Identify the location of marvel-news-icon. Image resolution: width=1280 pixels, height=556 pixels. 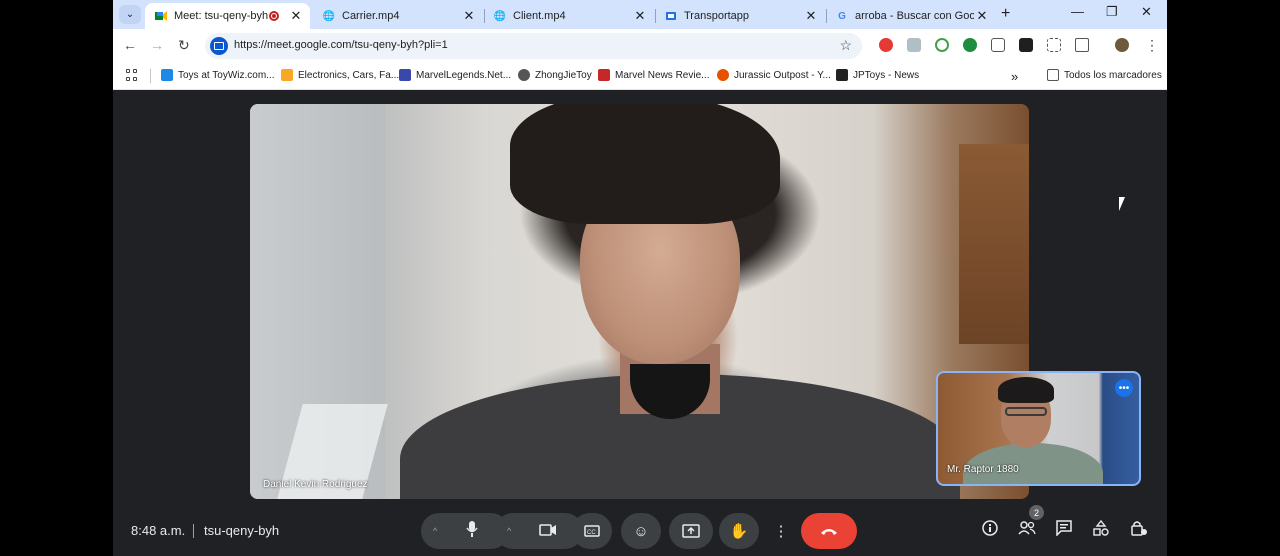
(604, 75).